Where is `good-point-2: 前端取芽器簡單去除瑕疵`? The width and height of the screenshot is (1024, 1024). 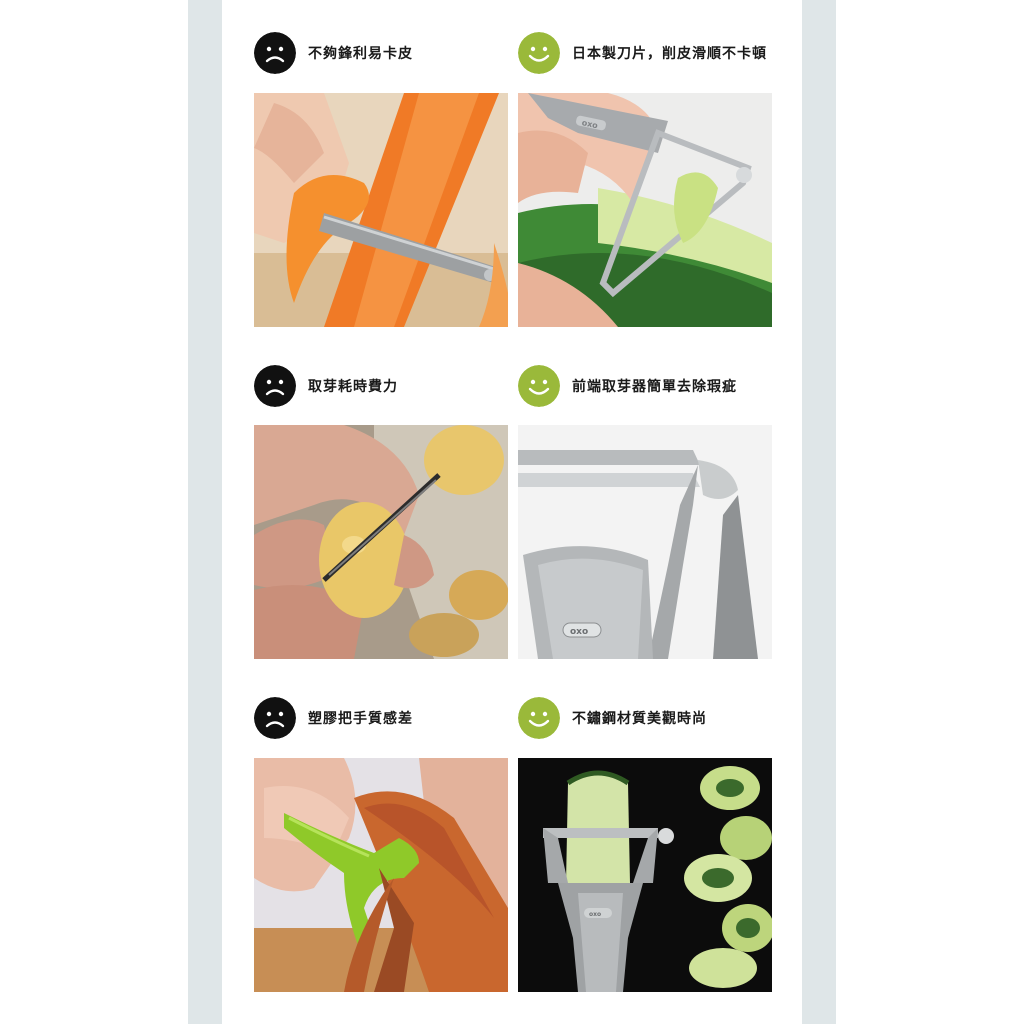 good-point-2: 前端取芽器簡單去除瑕疵 is located at coordinates (627, 386).